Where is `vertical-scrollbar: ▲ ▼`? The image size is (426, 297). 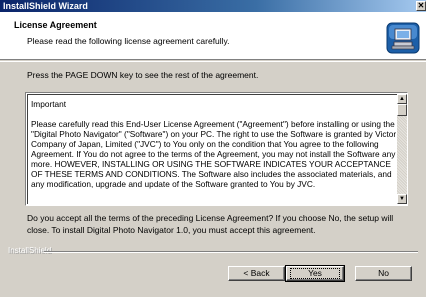
vertical-scrollbar: ▲ ▼ is located at coordinates (402, 149).